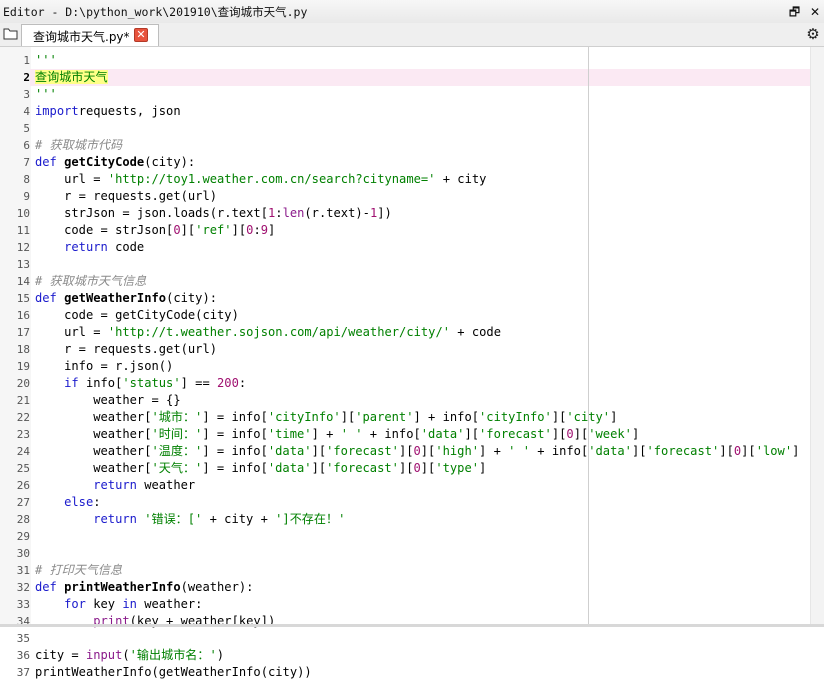  I want to click on folder-icon, so click(11, 34).